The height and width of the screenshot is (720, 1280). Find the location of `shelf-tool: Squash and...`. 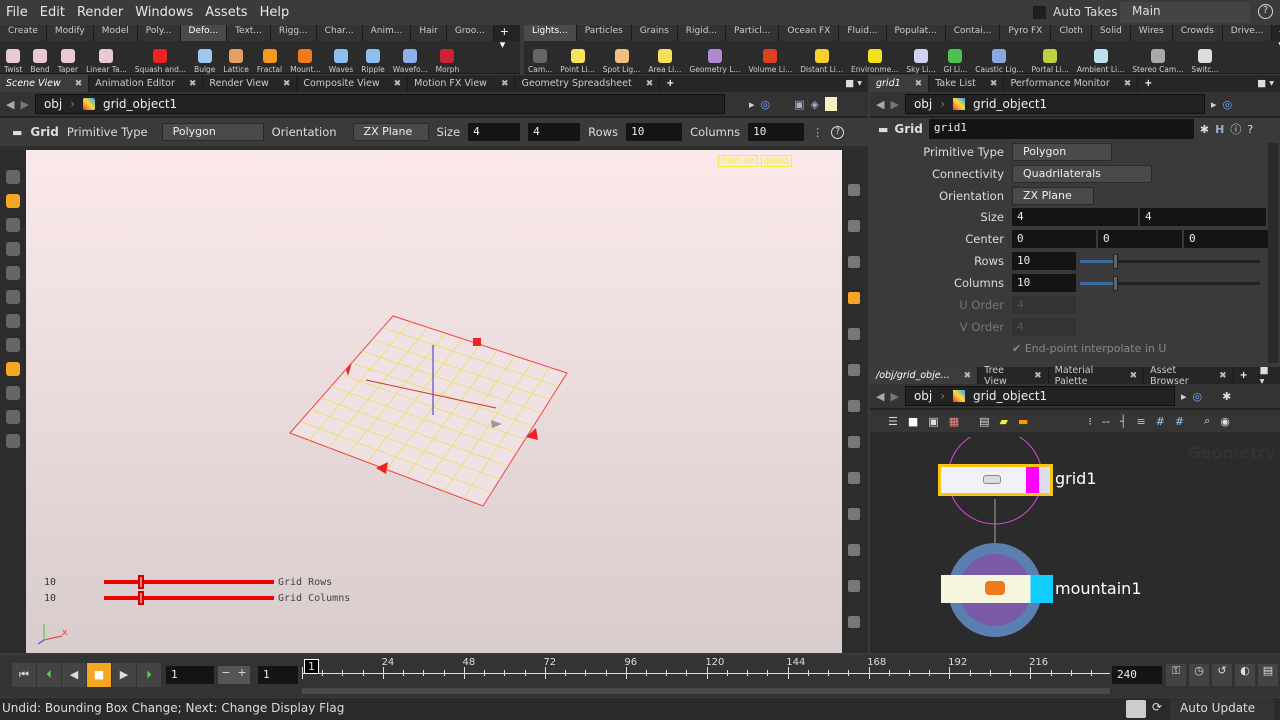

shelf-tool: Squash and... is located at coordinates (160, 61).